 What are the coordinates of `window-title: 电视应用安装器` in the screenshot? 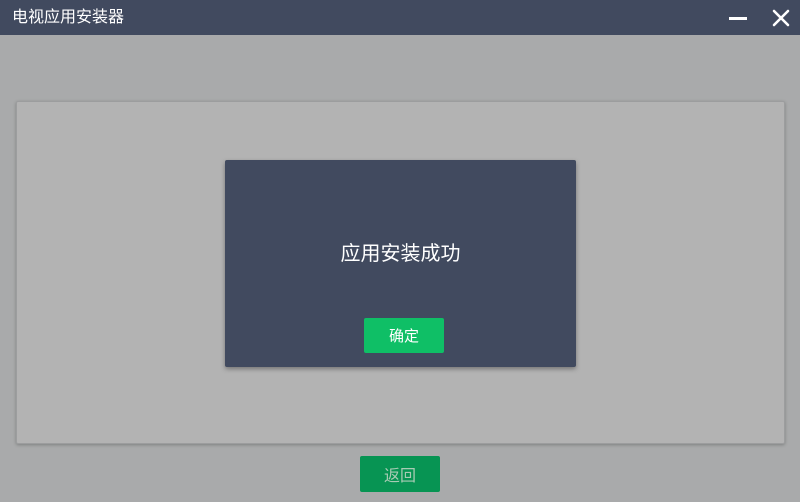 It's located at (68, 16).